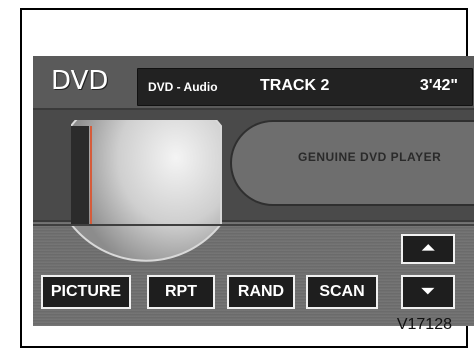 This screenshot has width=474, height=355. What do you see at coordinates (253, 225) in the screenshot?
I see `divider` at bounding box center [253, 225].